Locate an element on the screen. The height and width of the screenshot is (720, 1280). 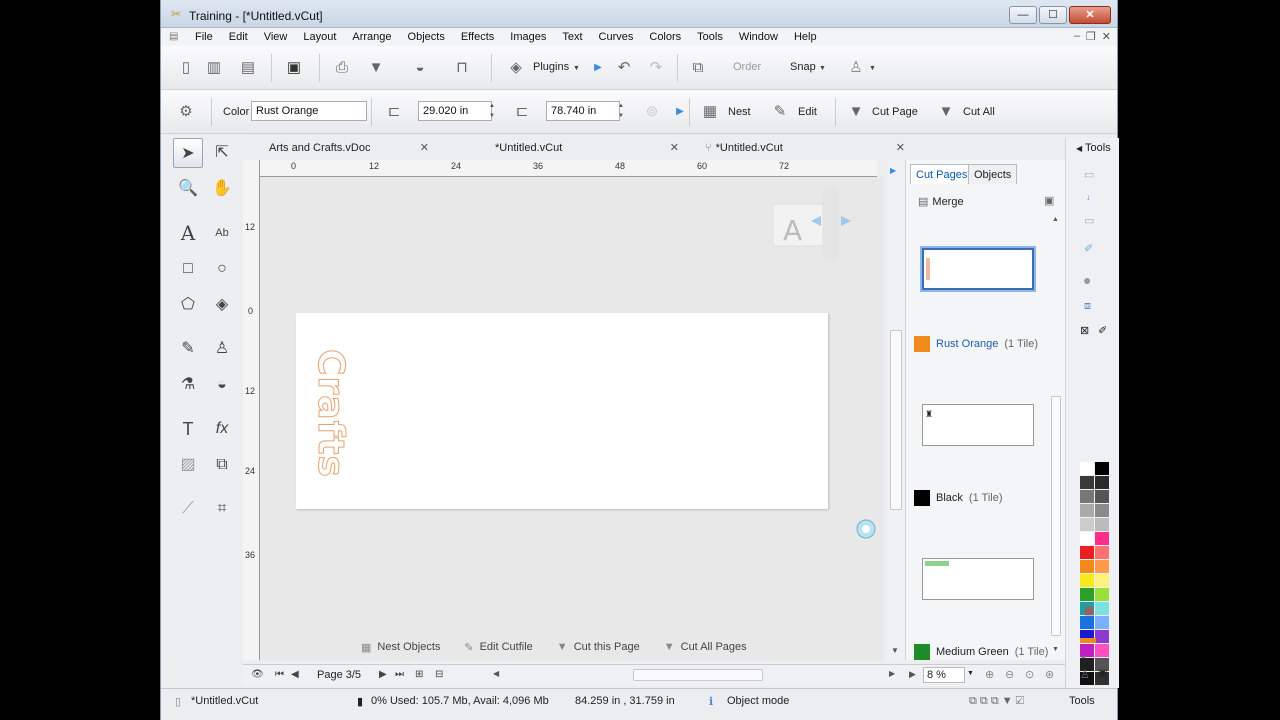
scroll-up-arrow-icon: ▲ is located at coordinates (1055, 219).